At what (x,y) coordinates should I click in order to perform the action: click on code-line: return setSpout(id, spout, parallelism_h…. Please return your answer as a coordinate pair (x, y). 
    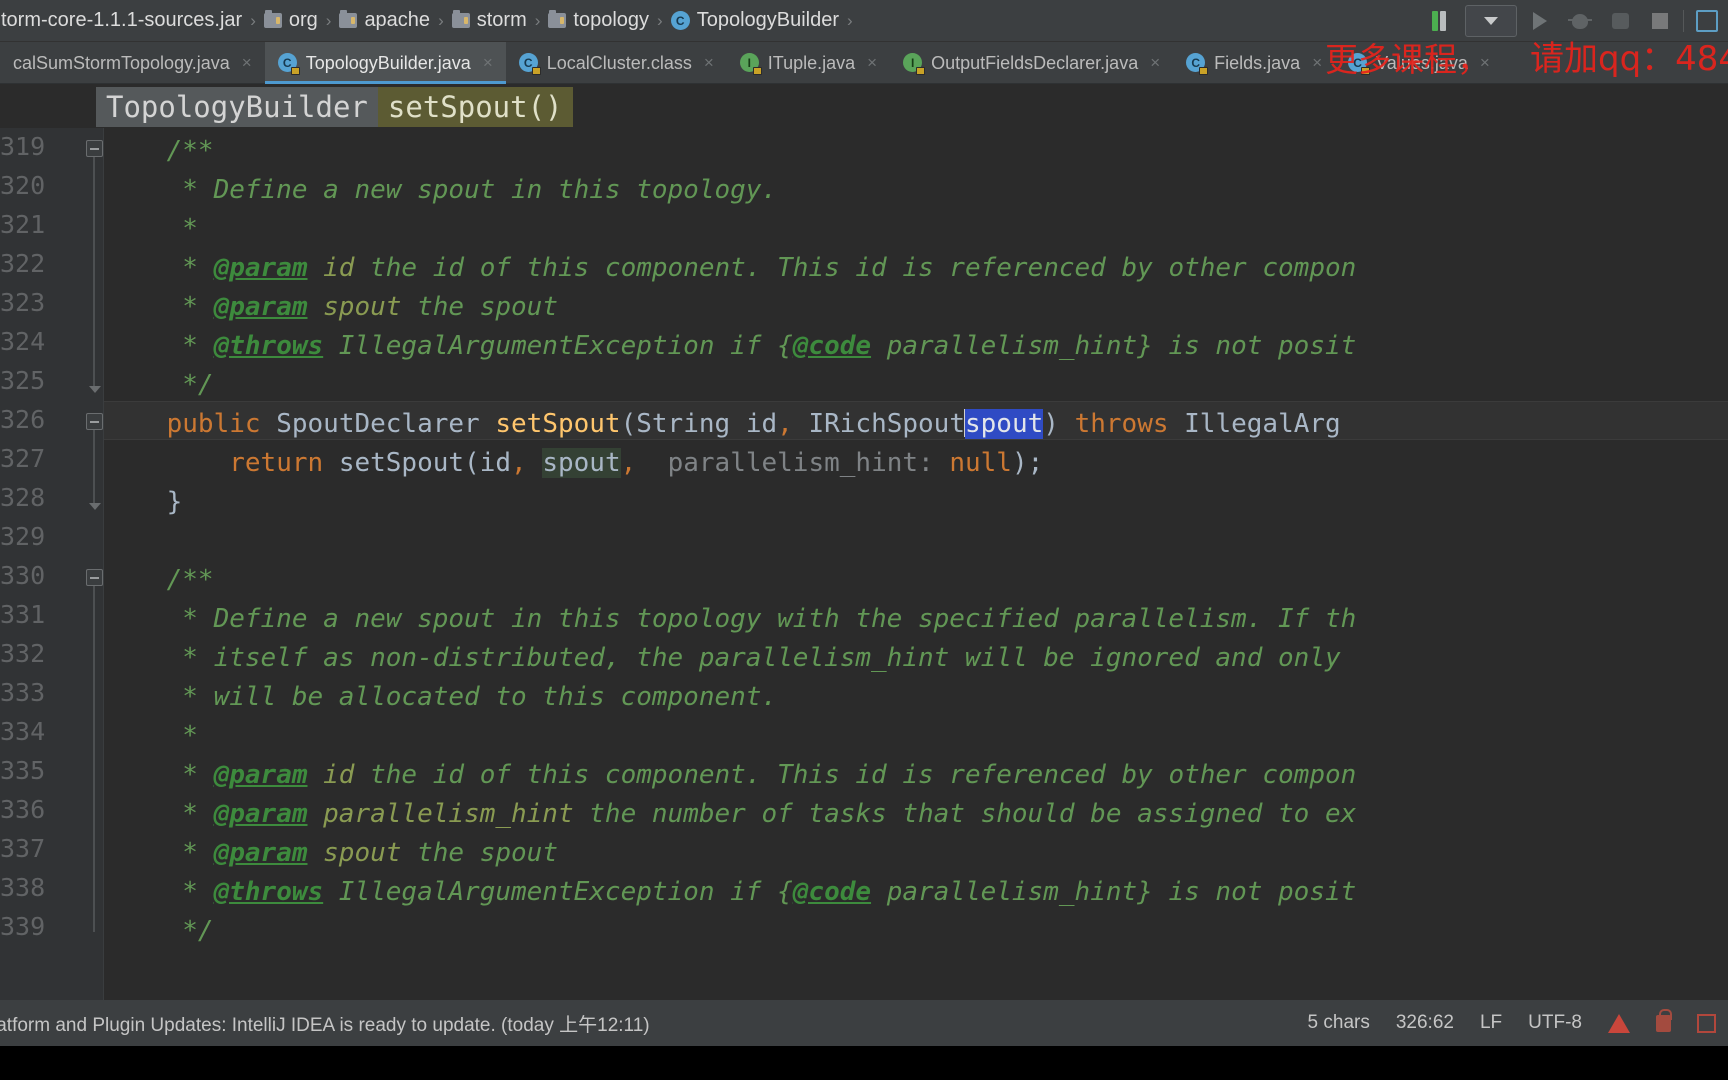
    Looking at the image, I should click on (573, 463).